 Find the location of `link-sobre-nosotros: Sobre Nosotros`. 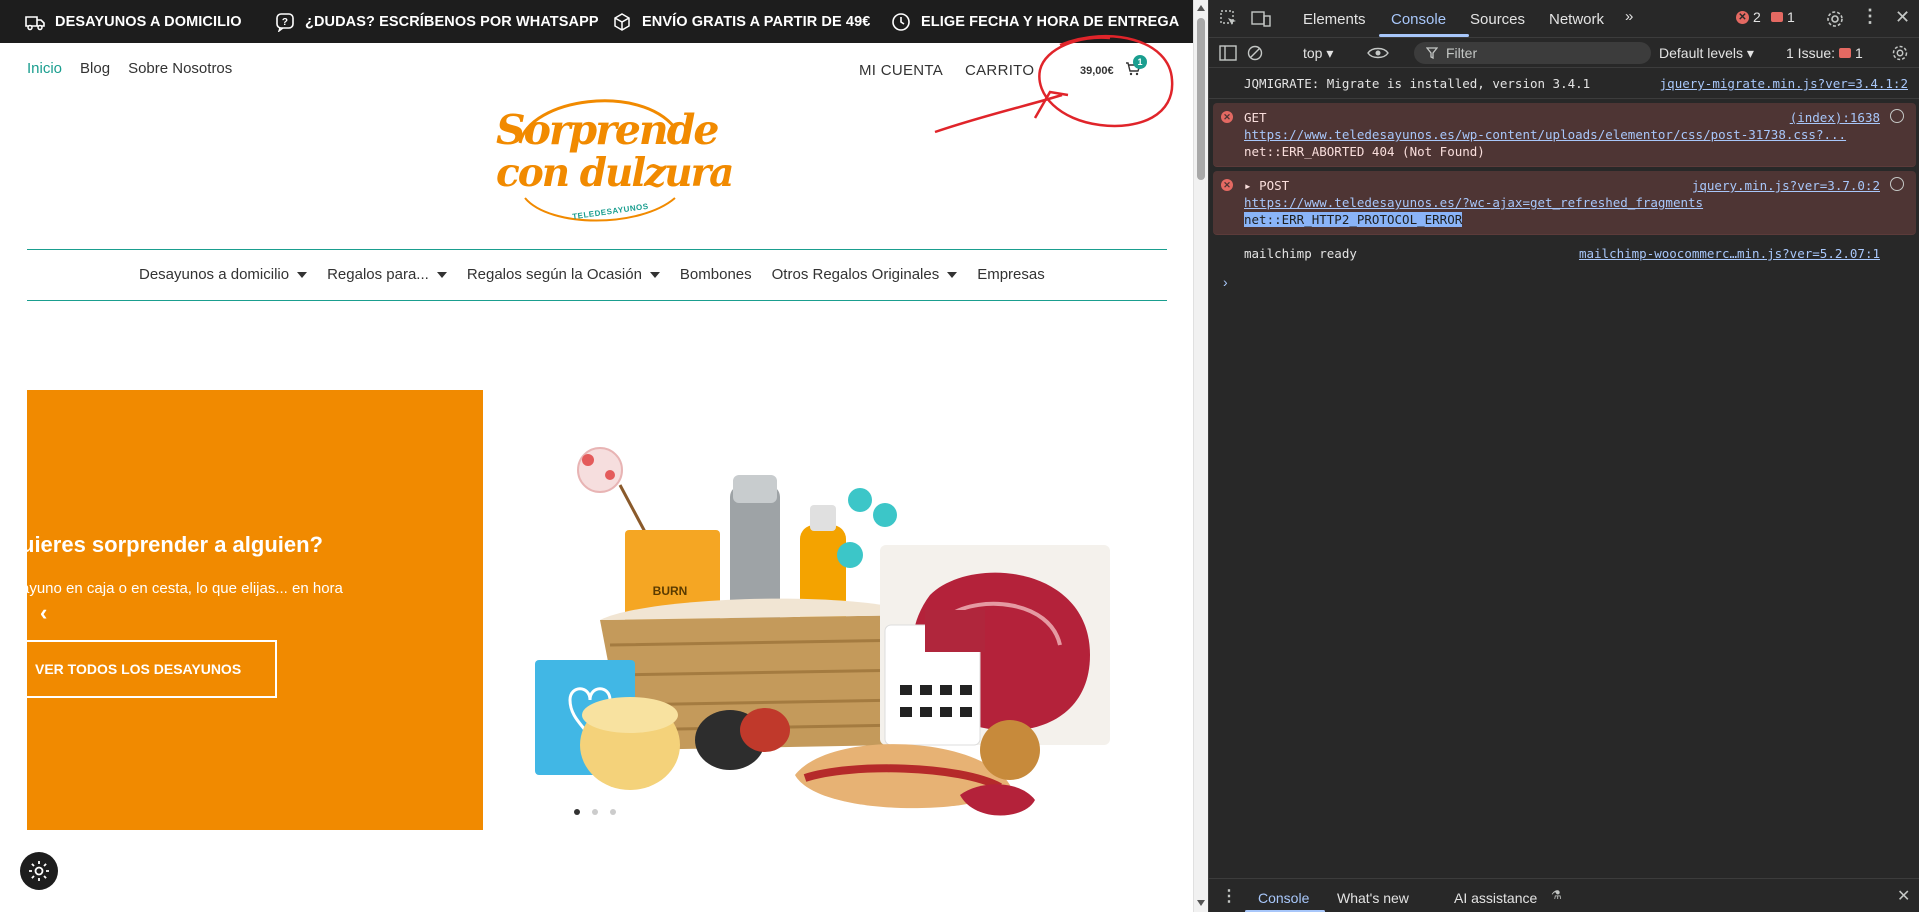

link-sobre-nosotros: Sobre Nosotros is located at coordinates (180, 68).